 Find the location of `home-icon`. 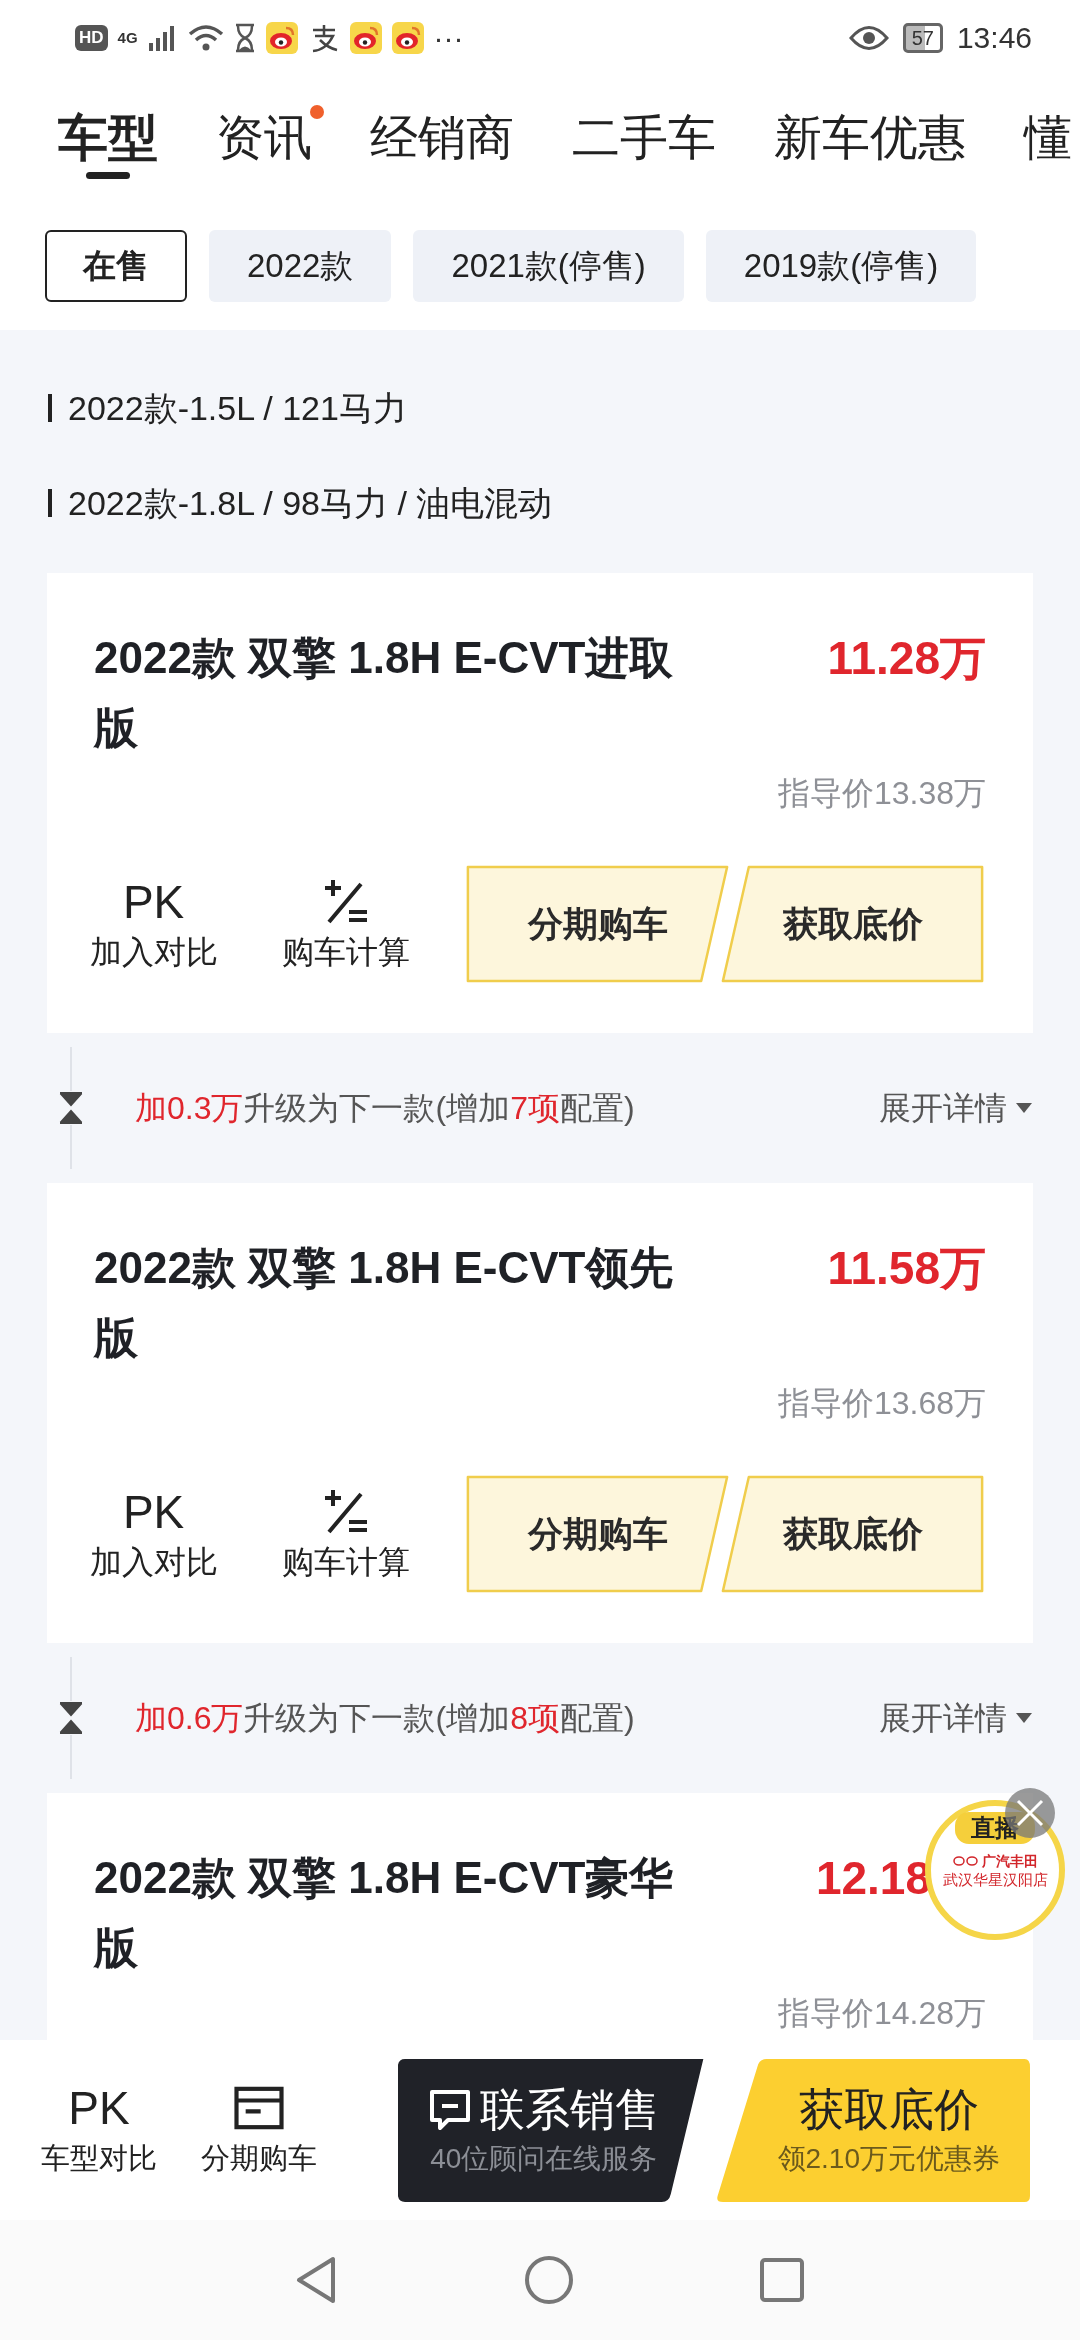

home-icon is located at coordinates (549, 2280).